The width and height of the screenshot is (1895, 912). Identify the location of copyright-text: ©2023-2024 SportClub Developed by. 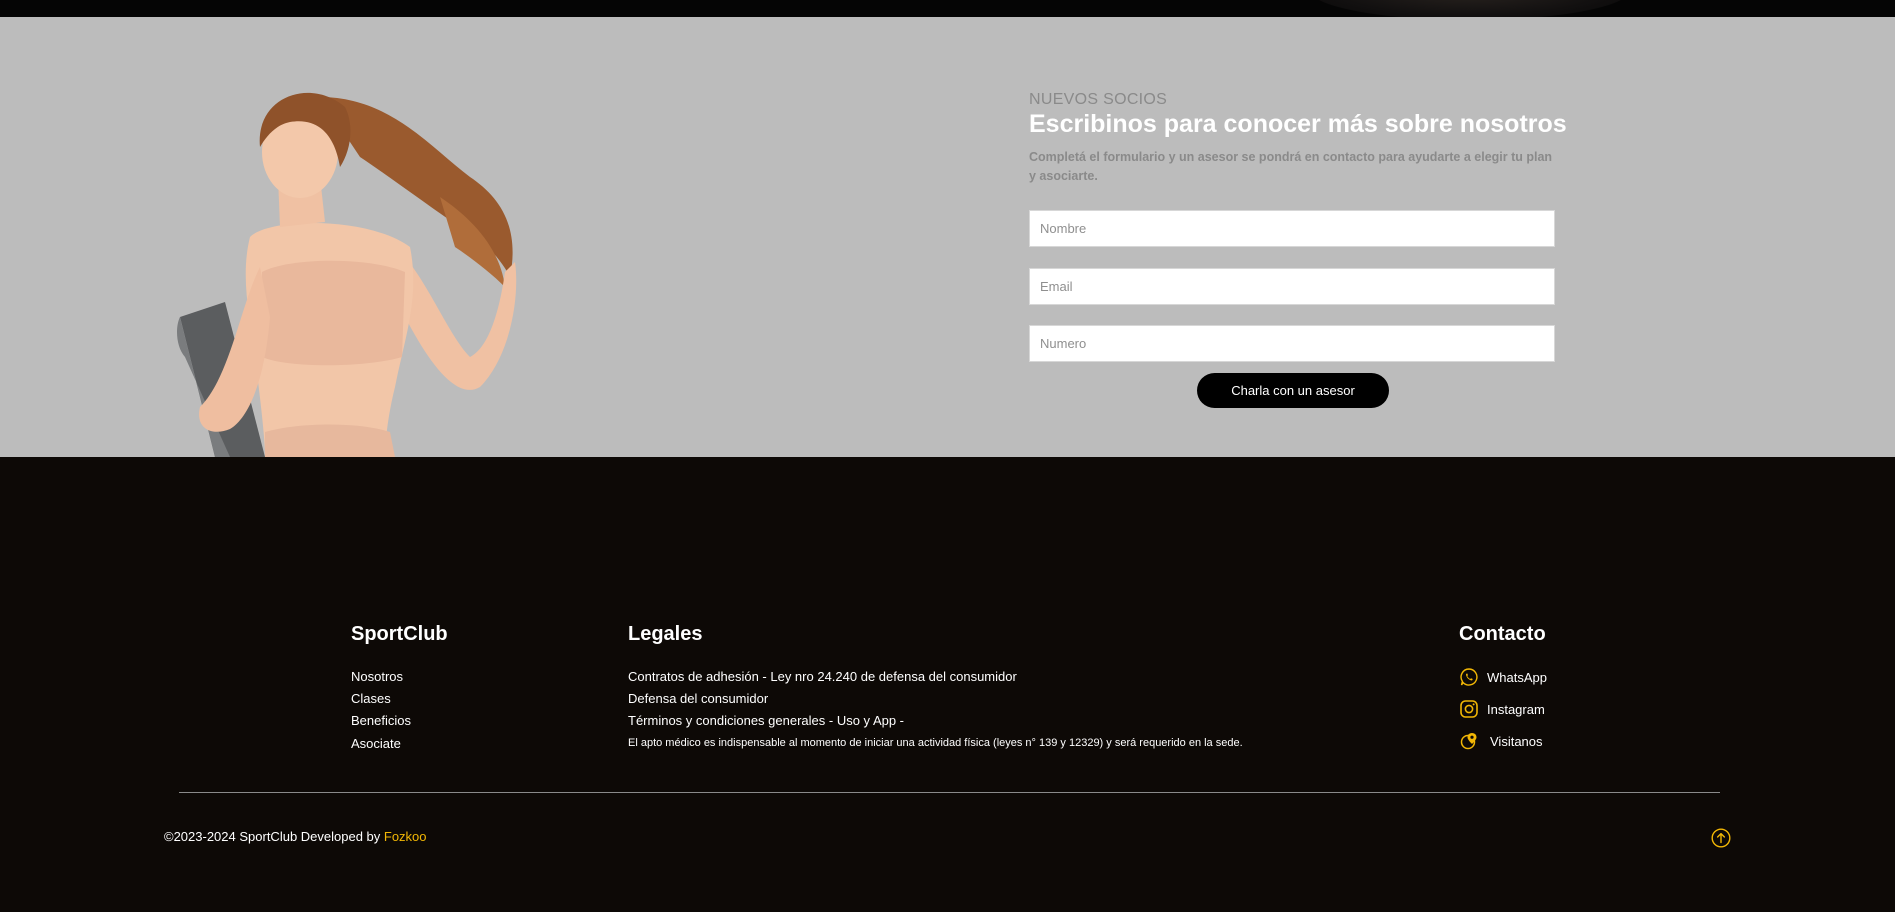
(274, 836).